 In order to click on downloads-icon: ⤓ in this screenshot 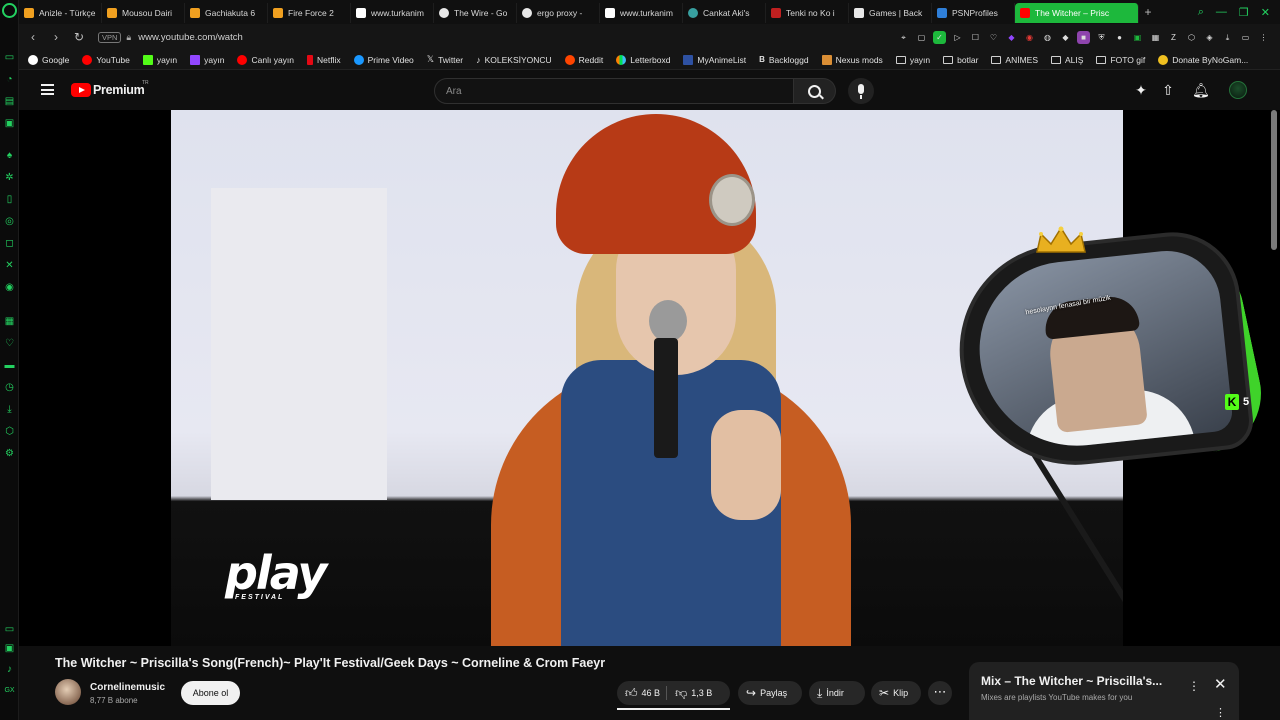, I will do `click(9, 409)`.